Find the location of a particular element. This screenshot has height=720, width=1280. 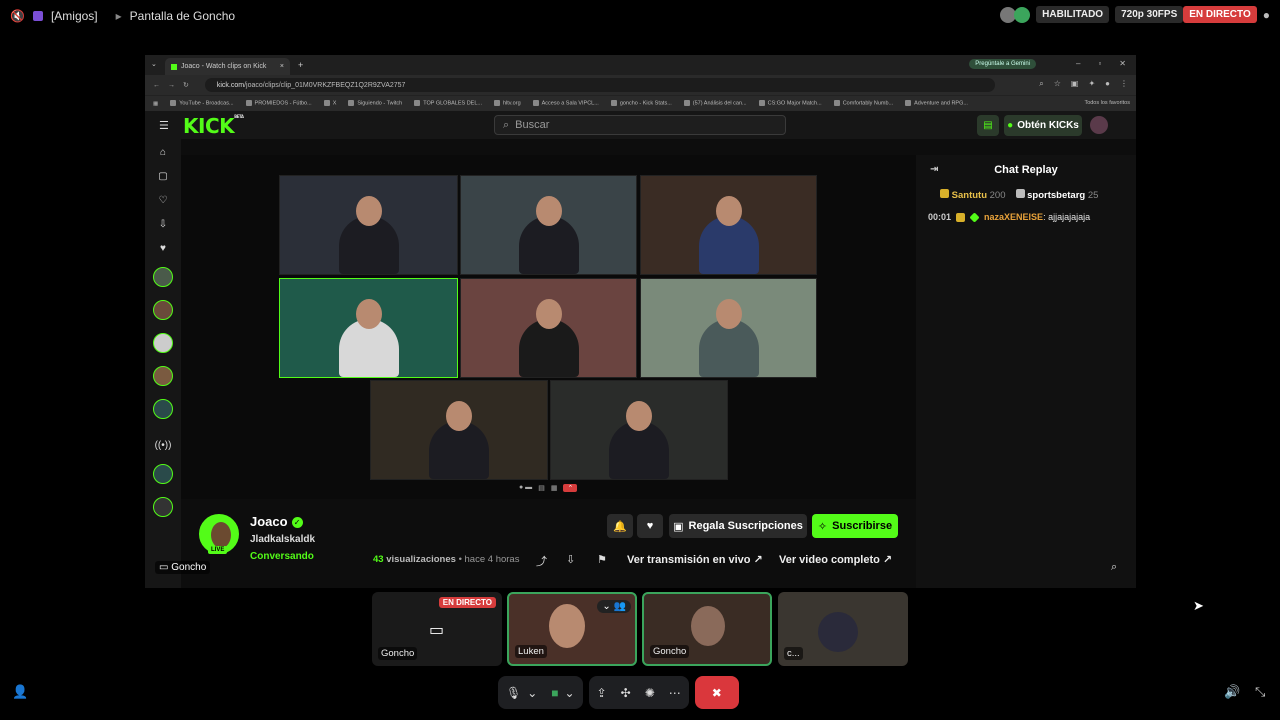

minimize-icon: – is located at coordinates (1078, 63).